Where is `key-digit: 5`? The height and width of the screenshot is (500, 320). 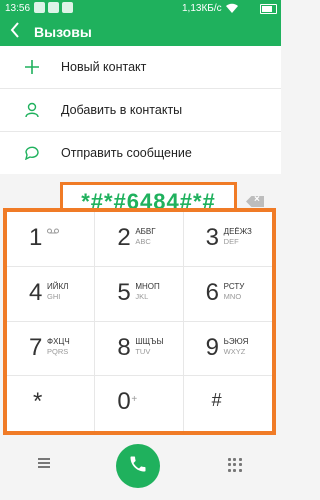 key-digit: 5 is located at coordinates (124, 292).